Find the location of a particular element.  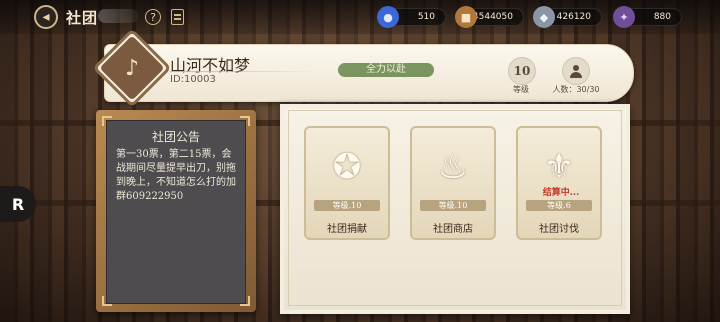

club-level-label: 等级 is located at coordinates (521, 89).